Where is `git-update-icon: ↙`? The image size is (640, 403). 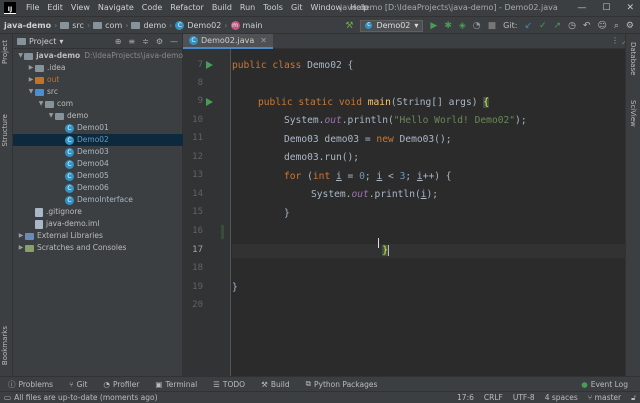 git-update-icon: ↙ is located at coordinates (528, 26).